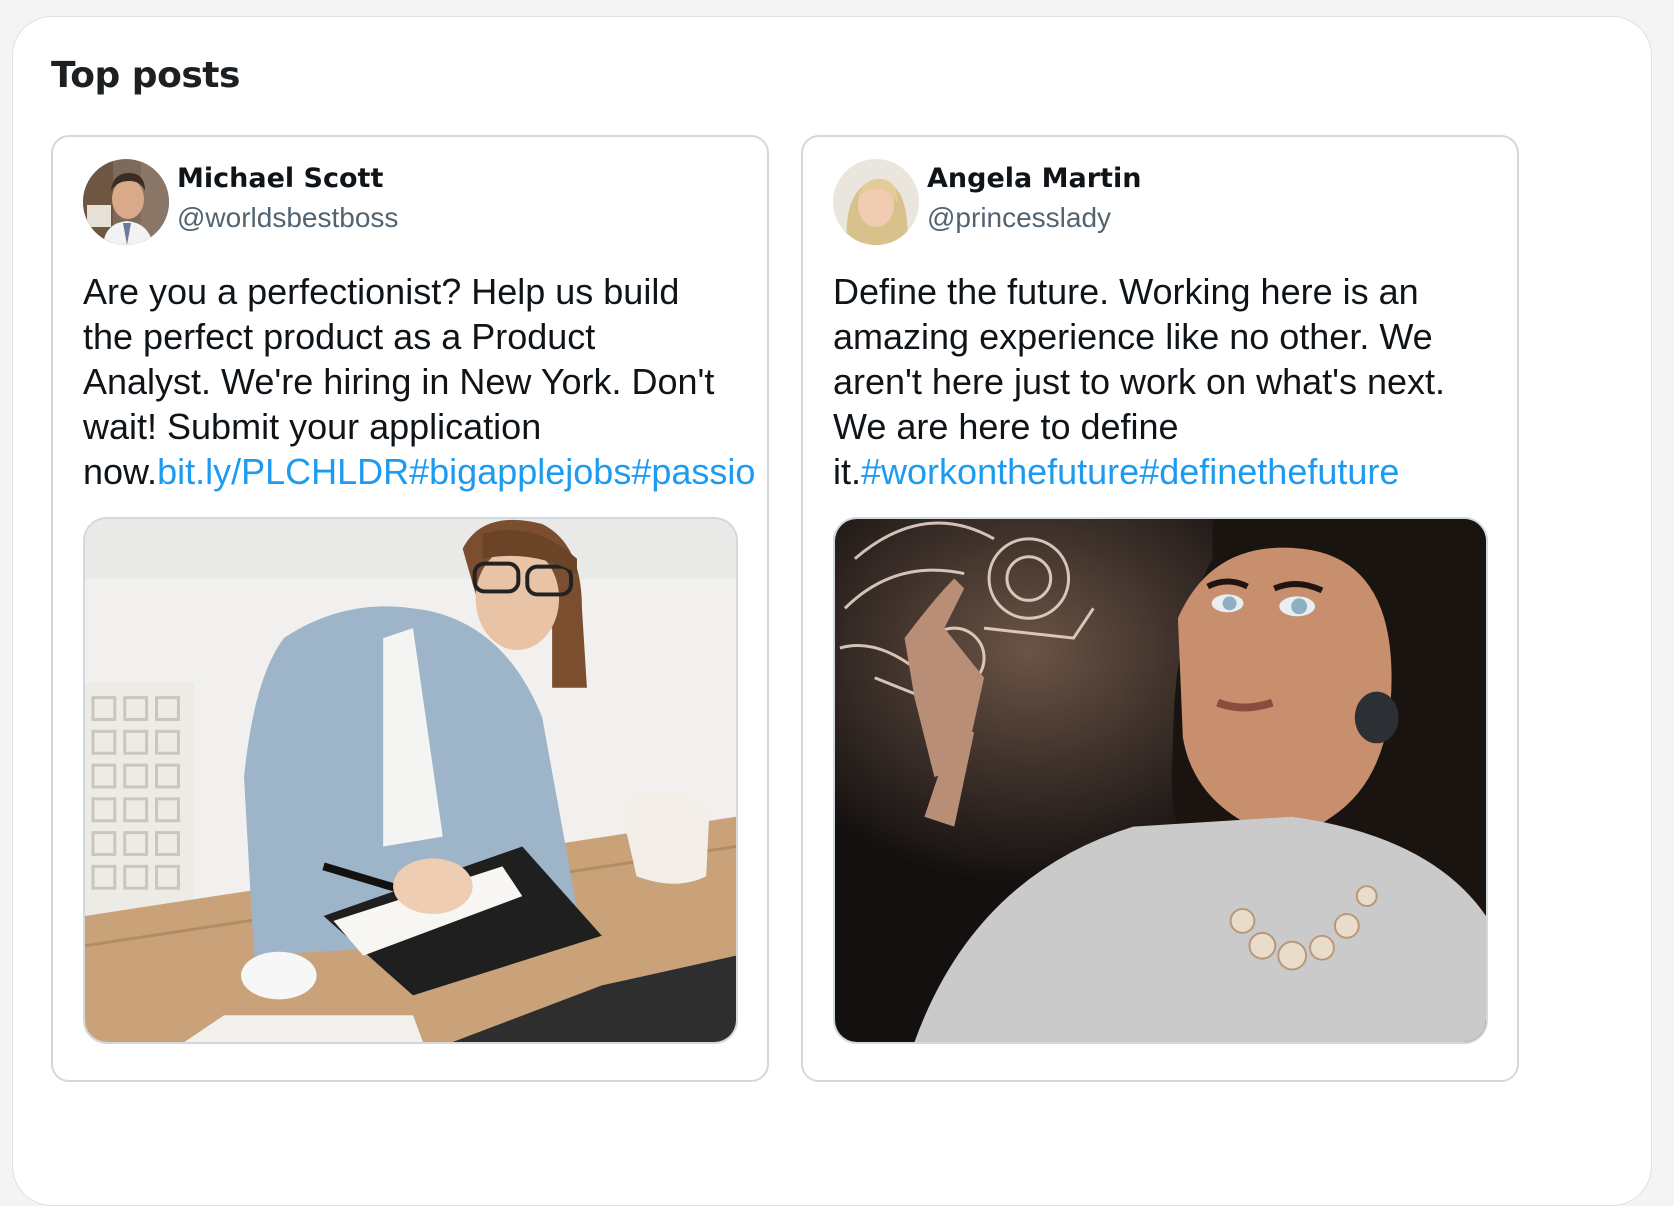 Image resolution: width=1674 pixels, height=1206 pixels. I want to click on author-handle: @worldsbestboss, so click(287, 218).